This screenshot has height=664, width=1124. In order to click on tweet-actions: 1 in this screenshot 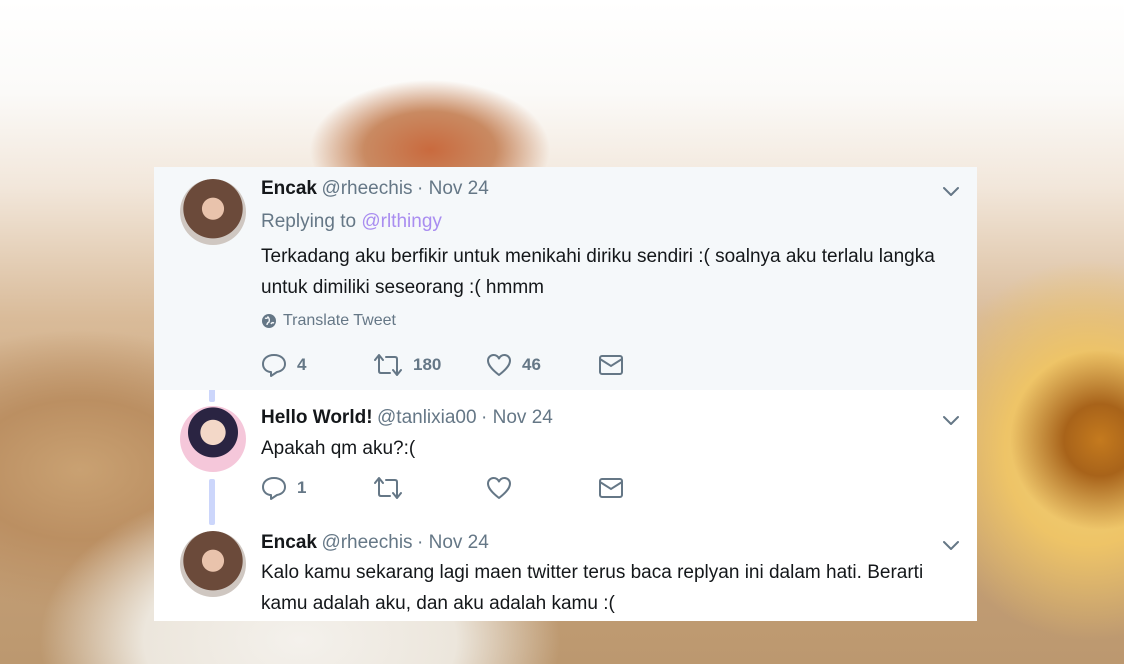, I will do `click(442, 488)`.